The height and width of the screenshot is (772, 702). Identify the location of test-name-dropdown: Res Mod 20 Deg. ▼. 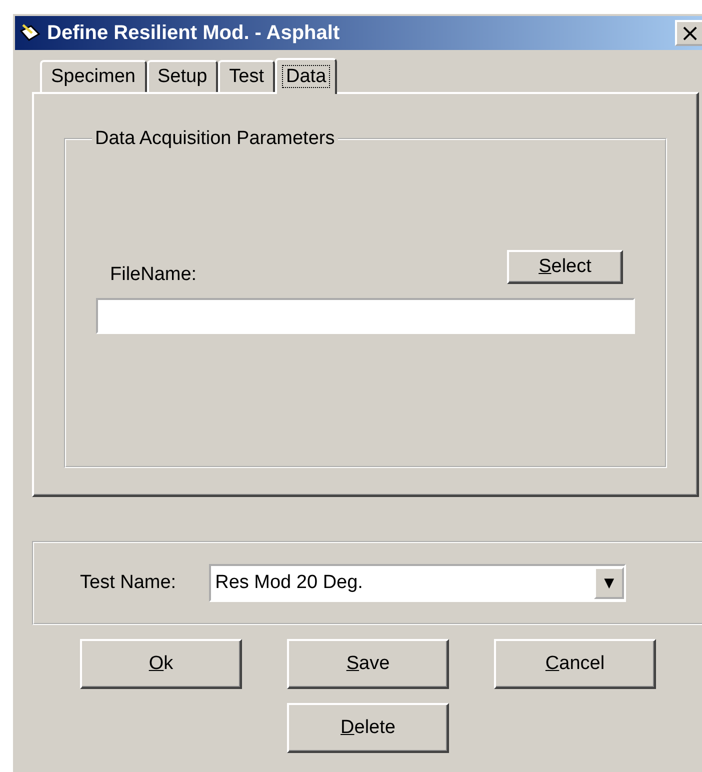
(417, 583).